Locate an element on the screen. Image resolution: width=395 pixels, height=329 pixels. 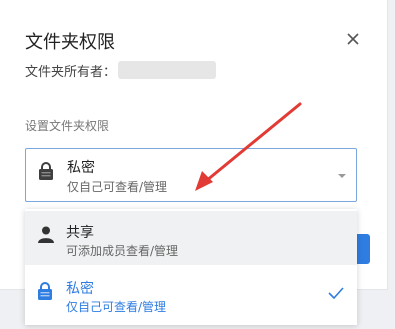
dialog-title: 文件夹权限 is located at coordinates (70, 42).